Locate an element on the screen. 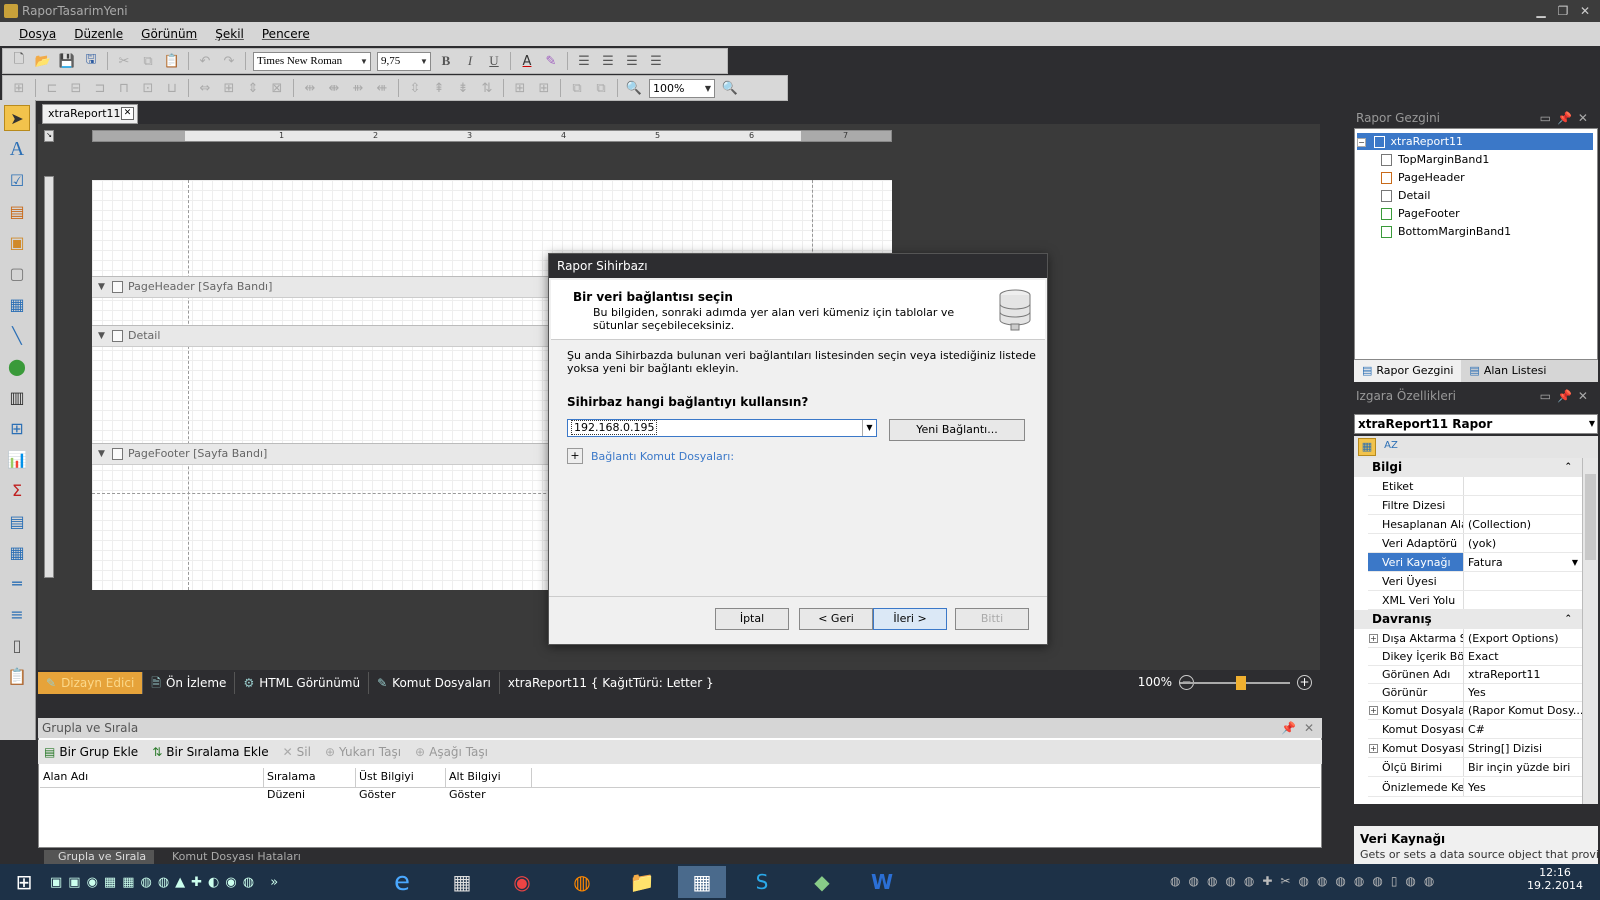 This screenshot has height=900, width=1600. sum-tool-icon: Σ is located at coordinates (17, 490).